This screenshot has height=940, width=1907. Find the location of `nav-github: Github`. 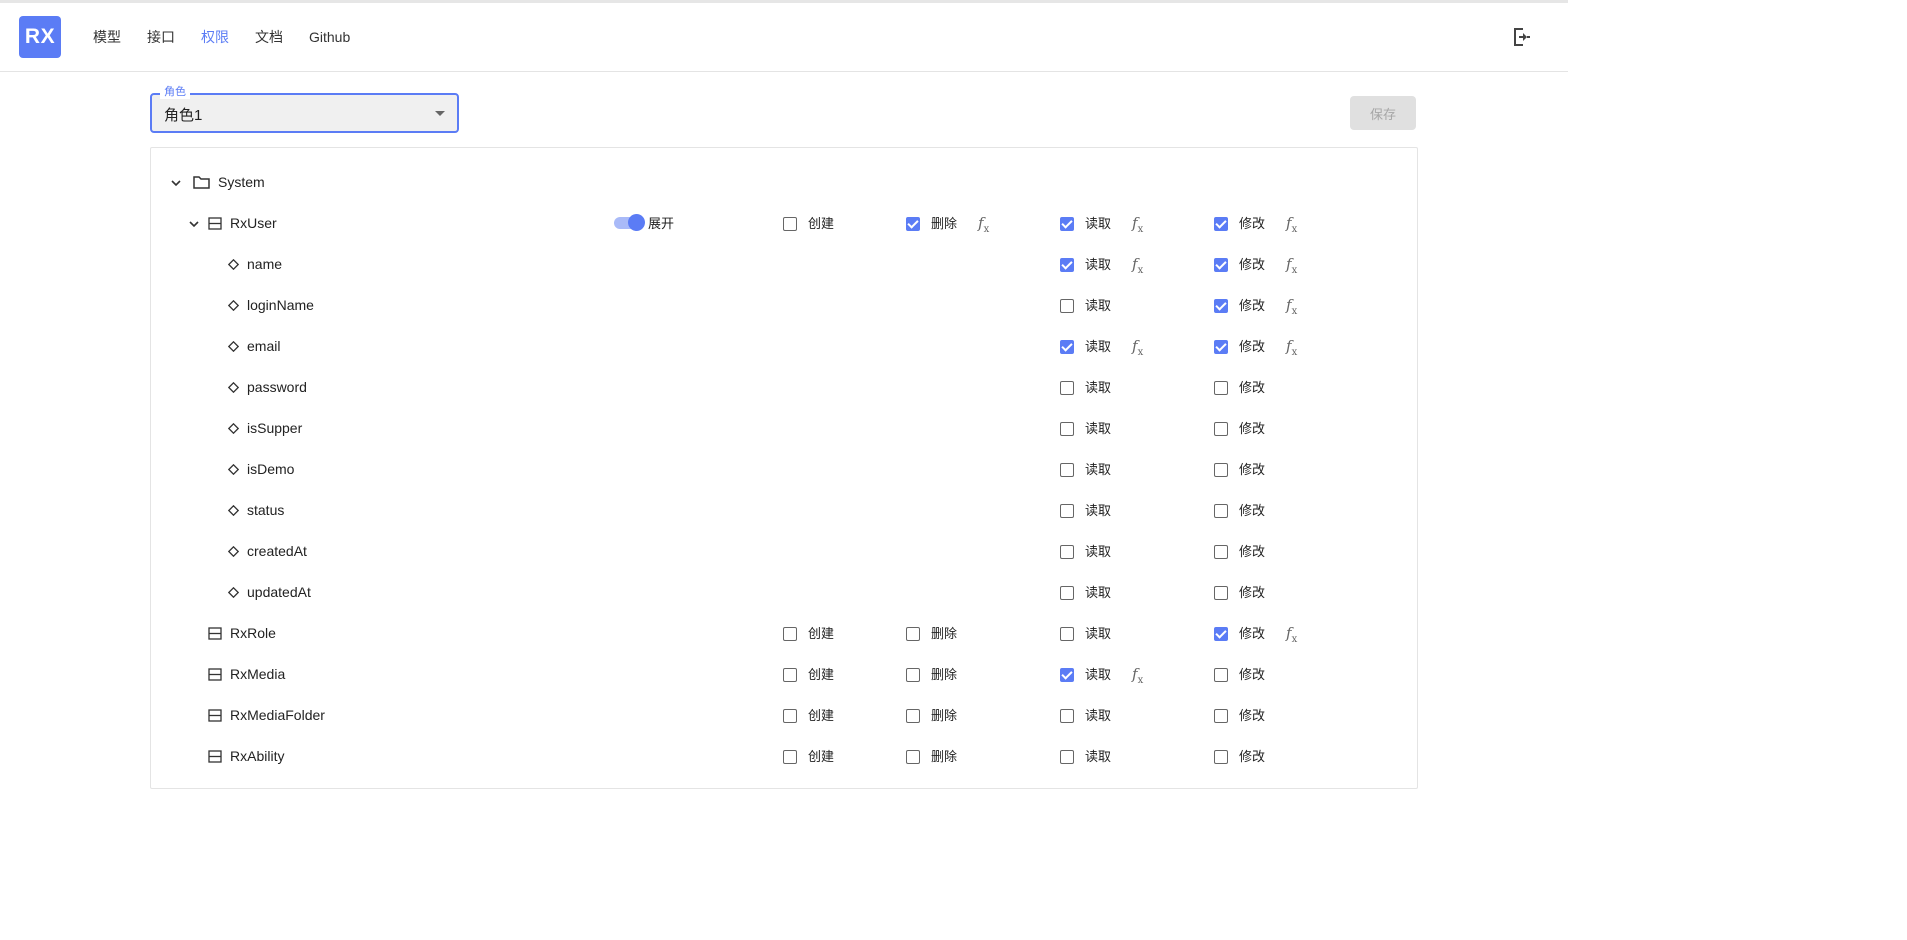

nav-github: Github is located at coordinates (329, 37).